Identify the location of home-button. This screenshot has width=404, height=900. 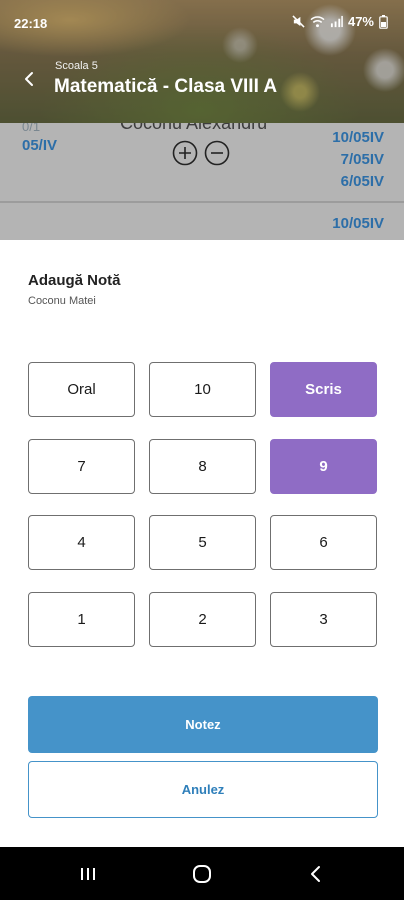
(202, 874).